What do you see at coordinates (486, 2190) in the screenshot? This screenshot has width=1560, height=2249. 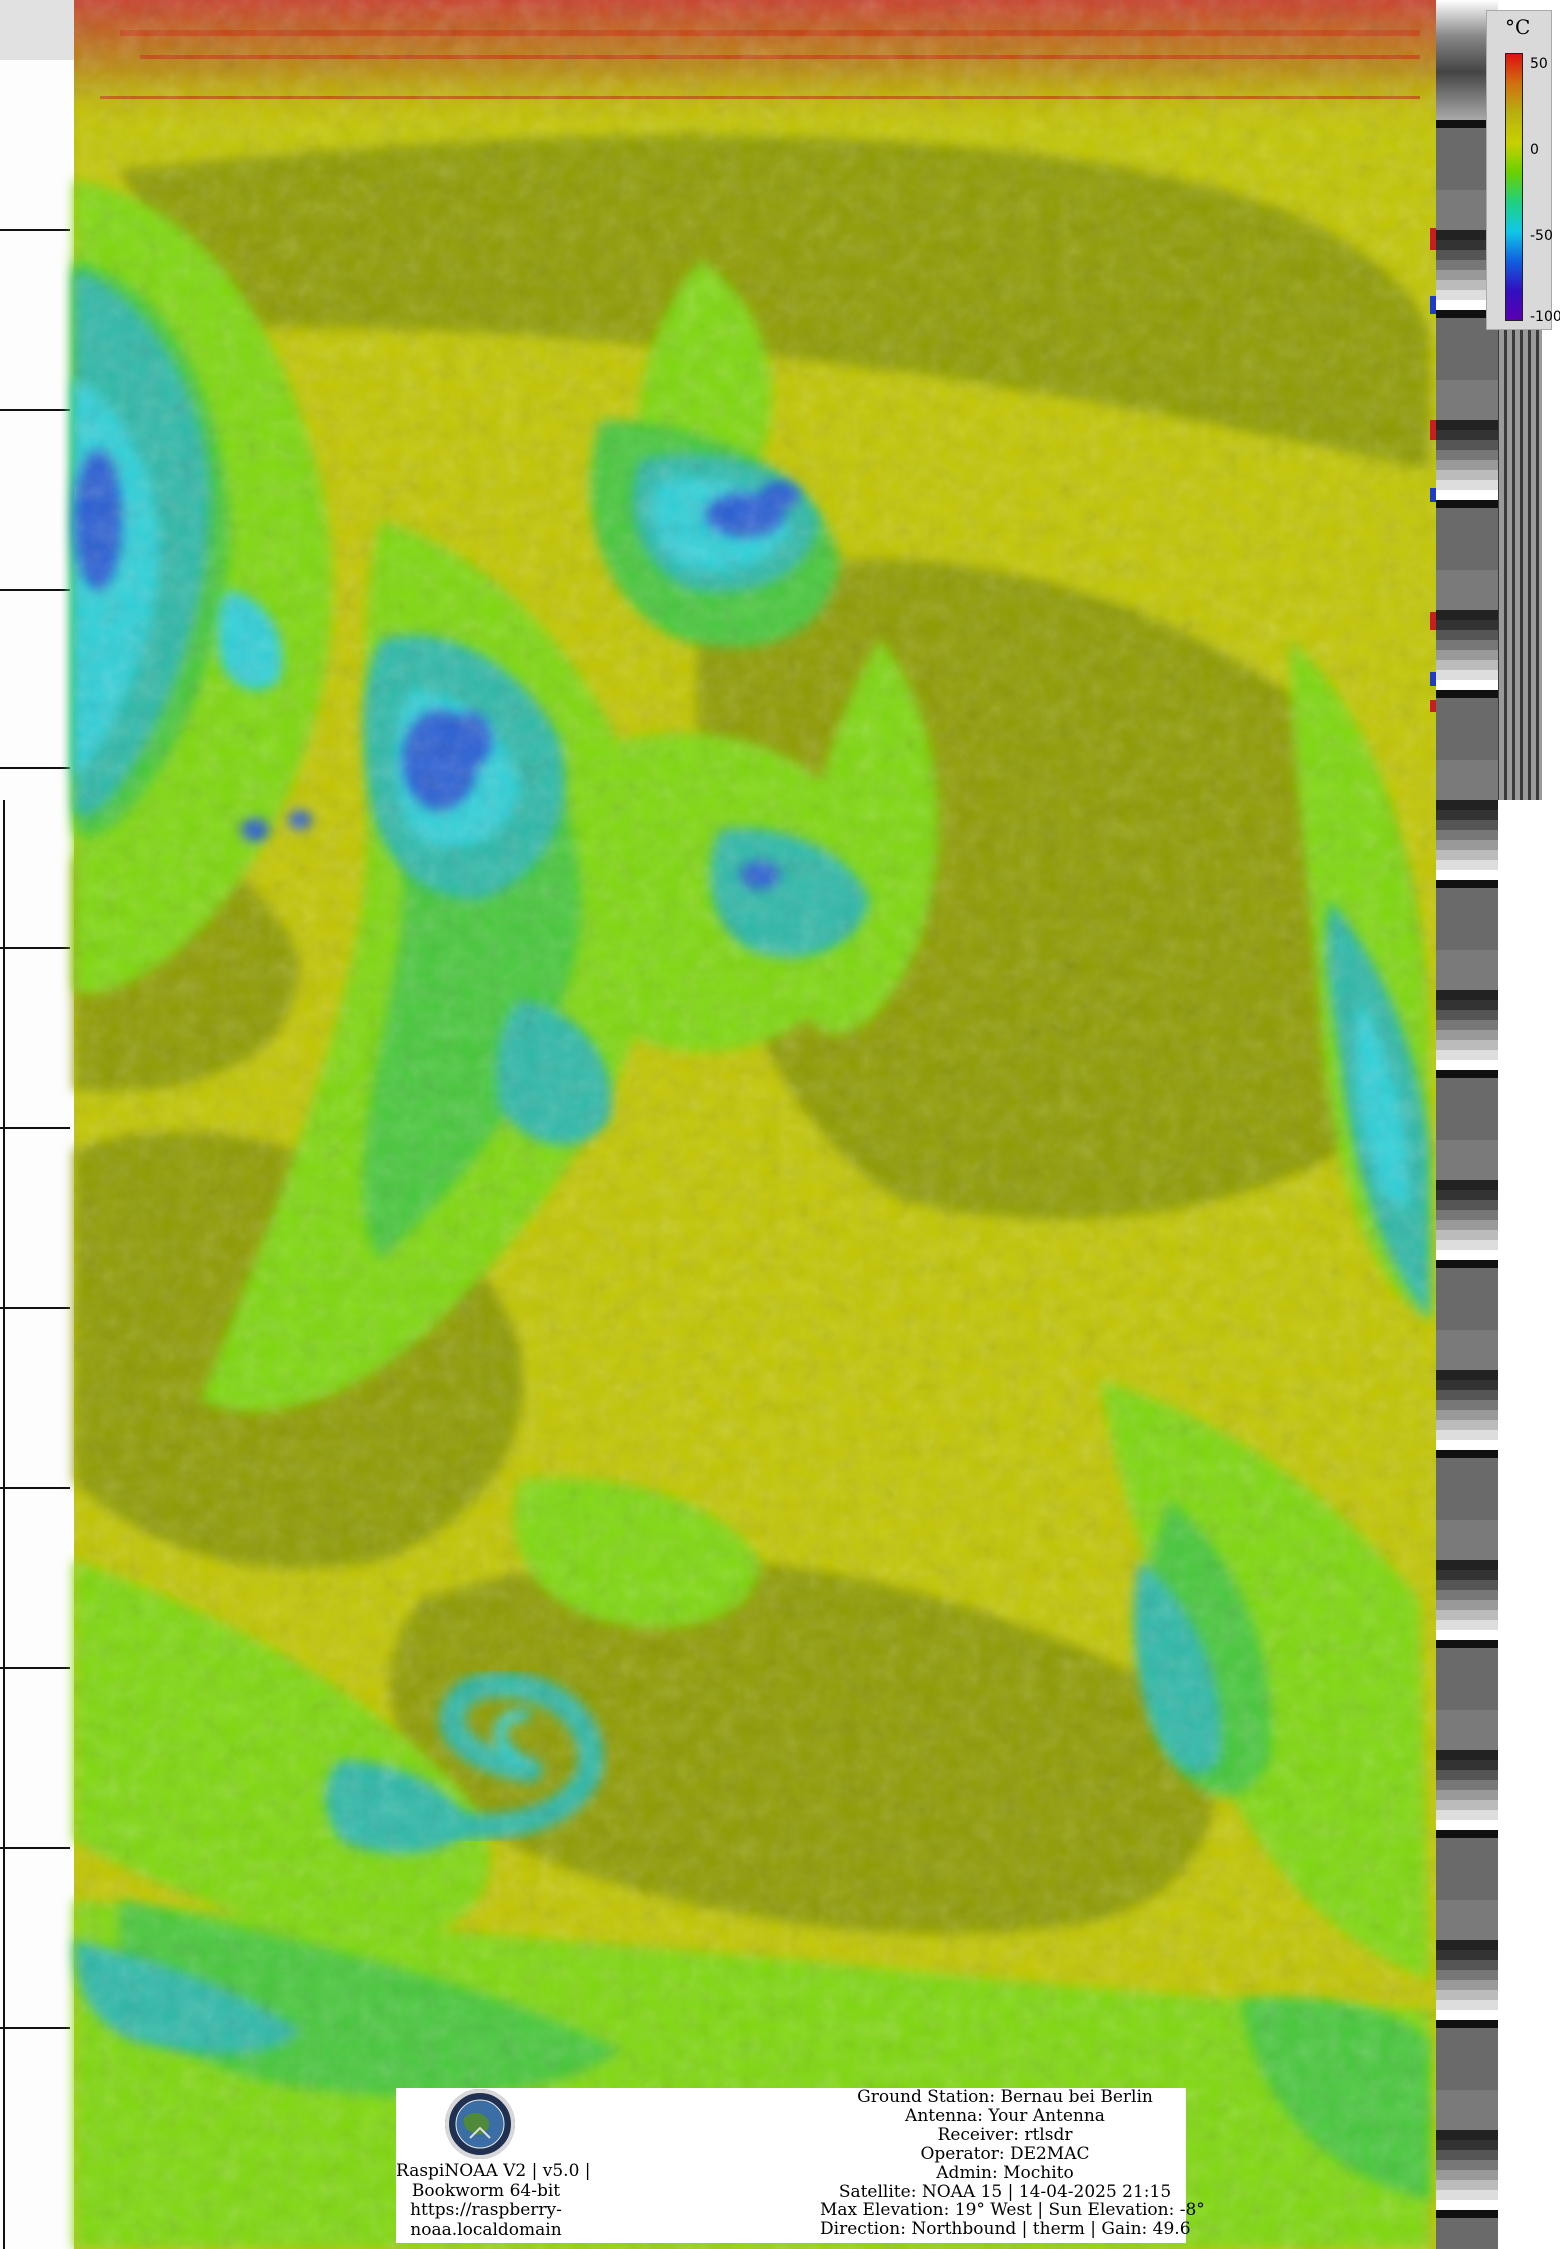 I see `credits-line-os: Bookworm 64-bit` at bounding box center [486, 2190].